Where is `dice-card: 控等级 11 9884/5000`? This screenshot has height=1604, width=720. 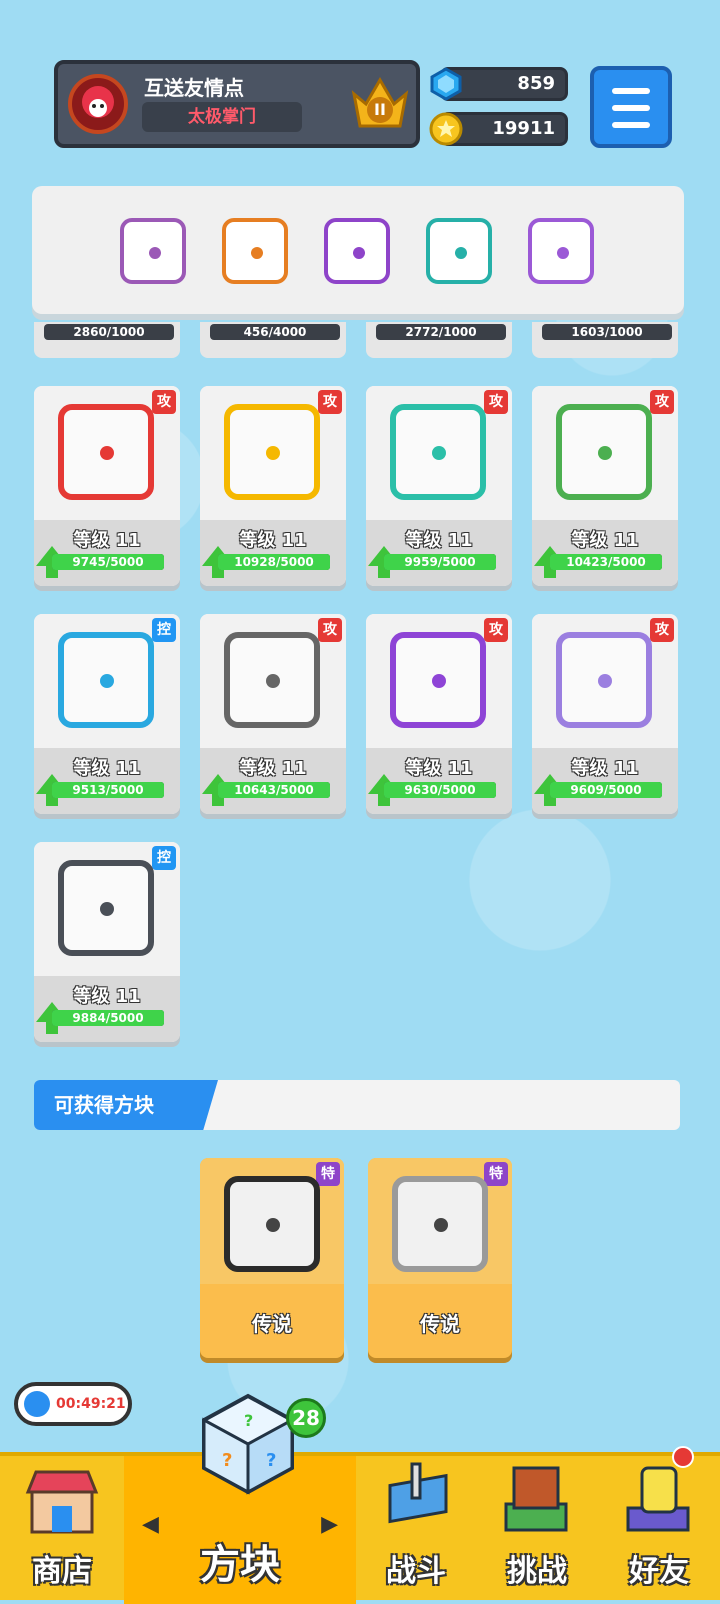
dice-card: 控等级 11 9884/5000 is located at coordinates (107, 942).